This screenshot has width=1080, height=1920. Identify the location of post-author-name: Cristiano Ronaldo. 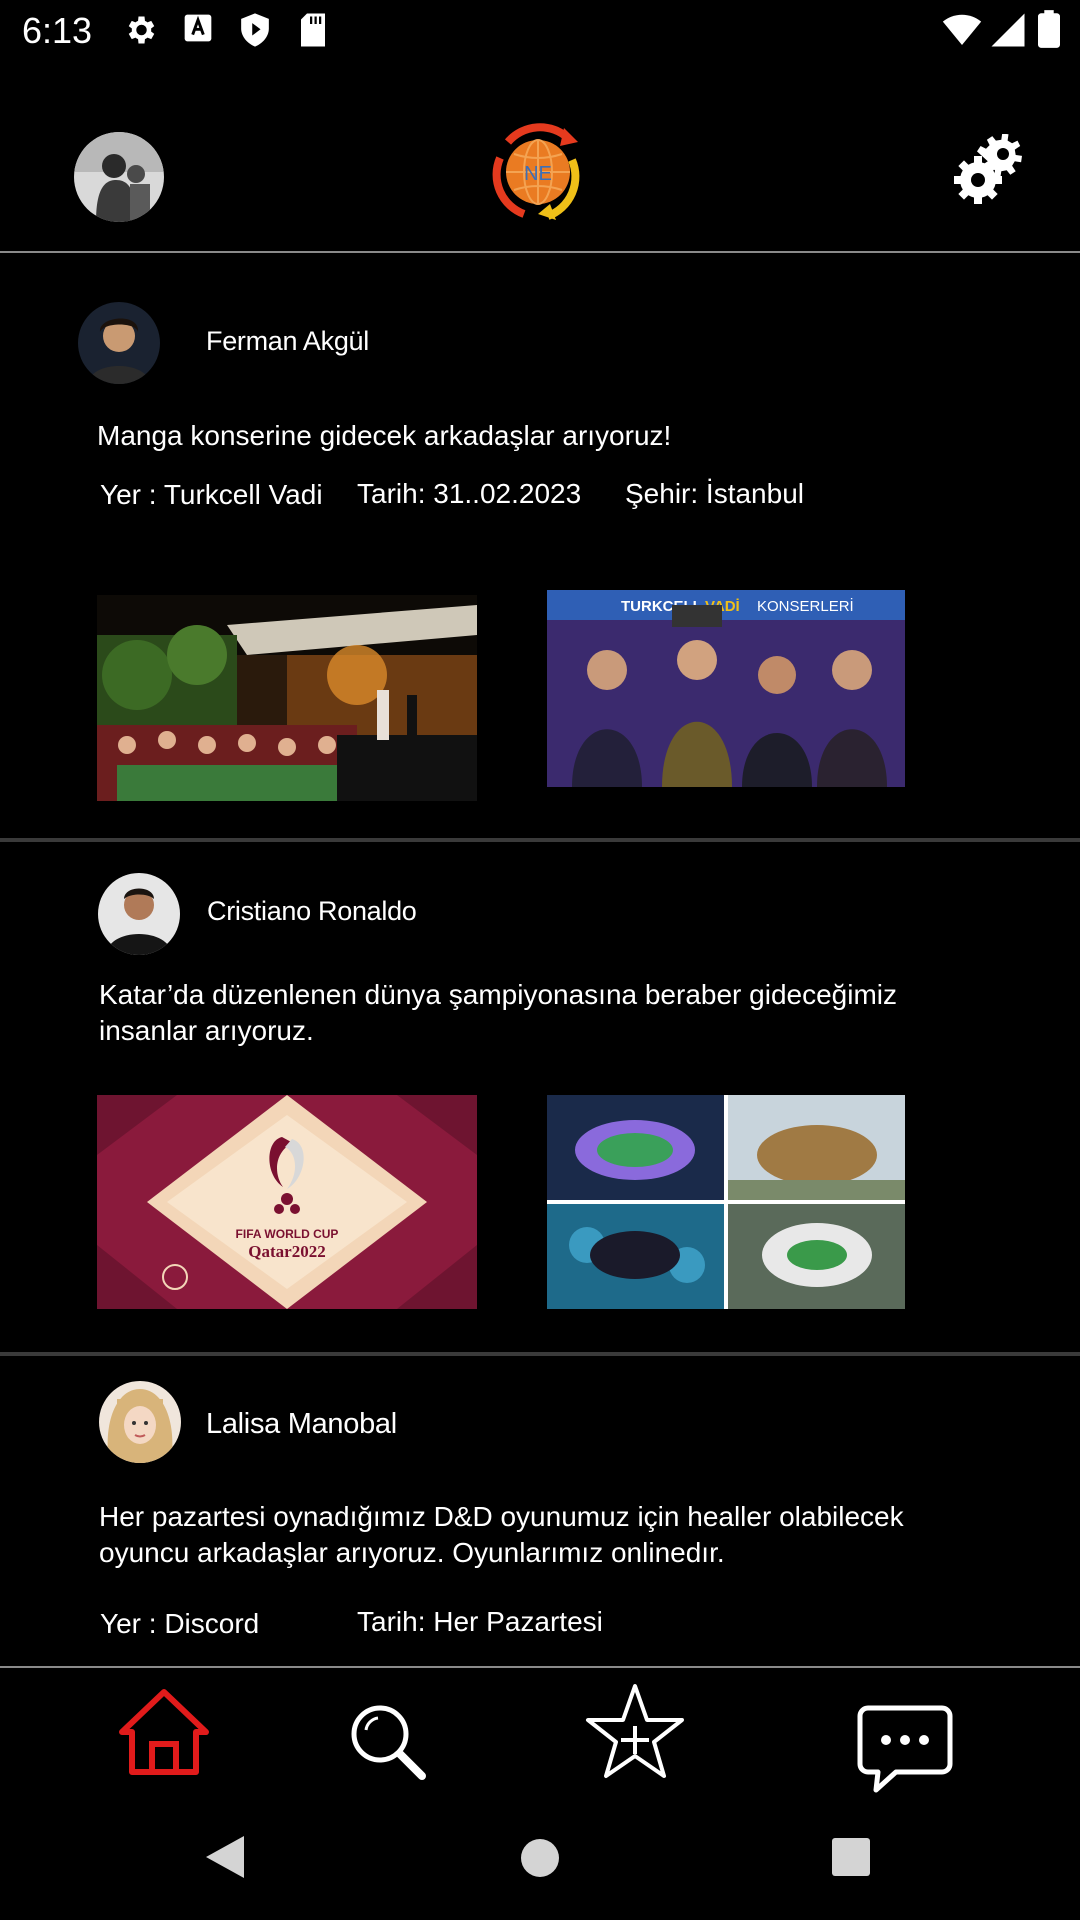
(312, 911).